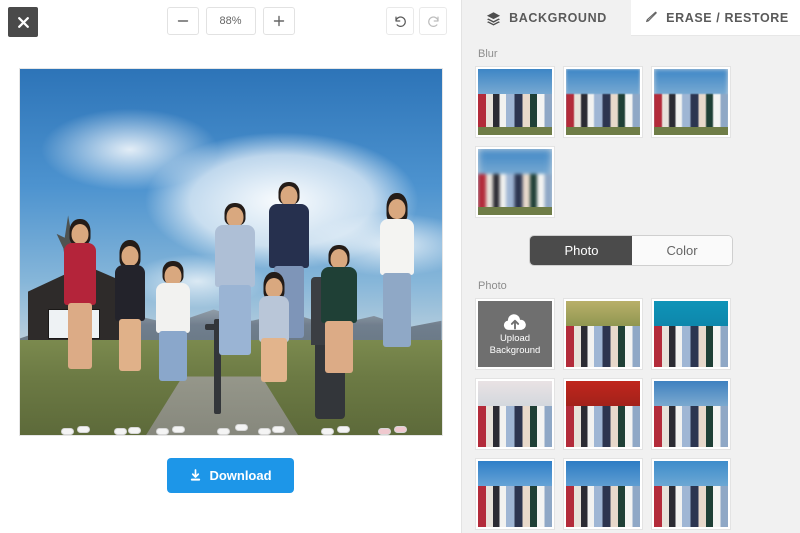 This screenshot has width=800, height=533. I want to click on minus-icon, so click(182, 21).